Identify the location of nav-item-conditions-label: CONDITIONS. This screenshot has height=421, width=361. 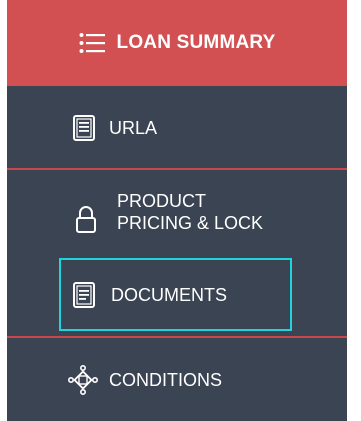
(166, 379).